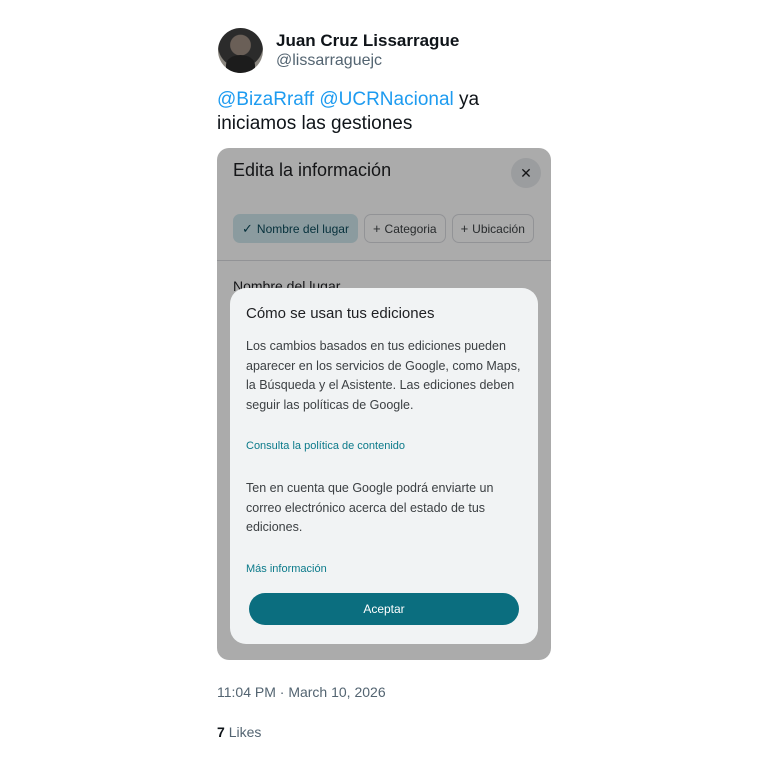 The image size is (768, 768). Describe the element at coordinates (240, 50) in the screenshot. I see `avatar` at that location.